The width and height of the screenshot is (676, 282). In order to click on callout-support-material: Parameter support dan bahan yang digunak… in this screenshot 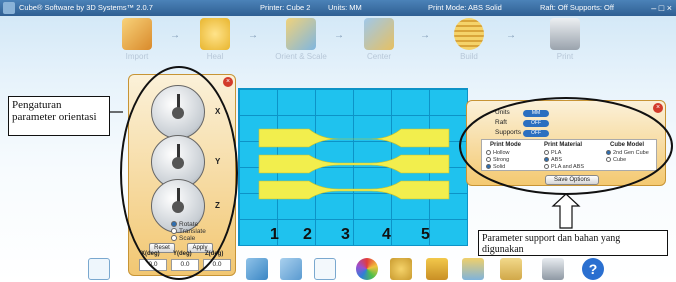, I will do `click(573, 243)`.